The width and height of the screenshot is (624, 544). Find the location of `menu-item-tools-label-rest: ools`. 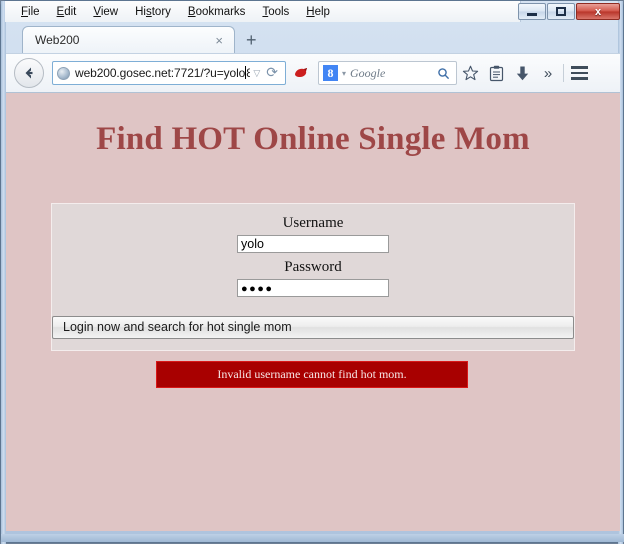

menu-item-tools-label-rest: ools is located at coordinates (279, 11).